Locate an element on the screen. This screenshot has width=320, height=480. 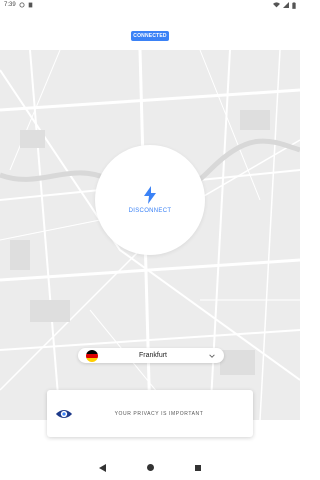
germany-flag-icon is located at coordinates (92, 355).